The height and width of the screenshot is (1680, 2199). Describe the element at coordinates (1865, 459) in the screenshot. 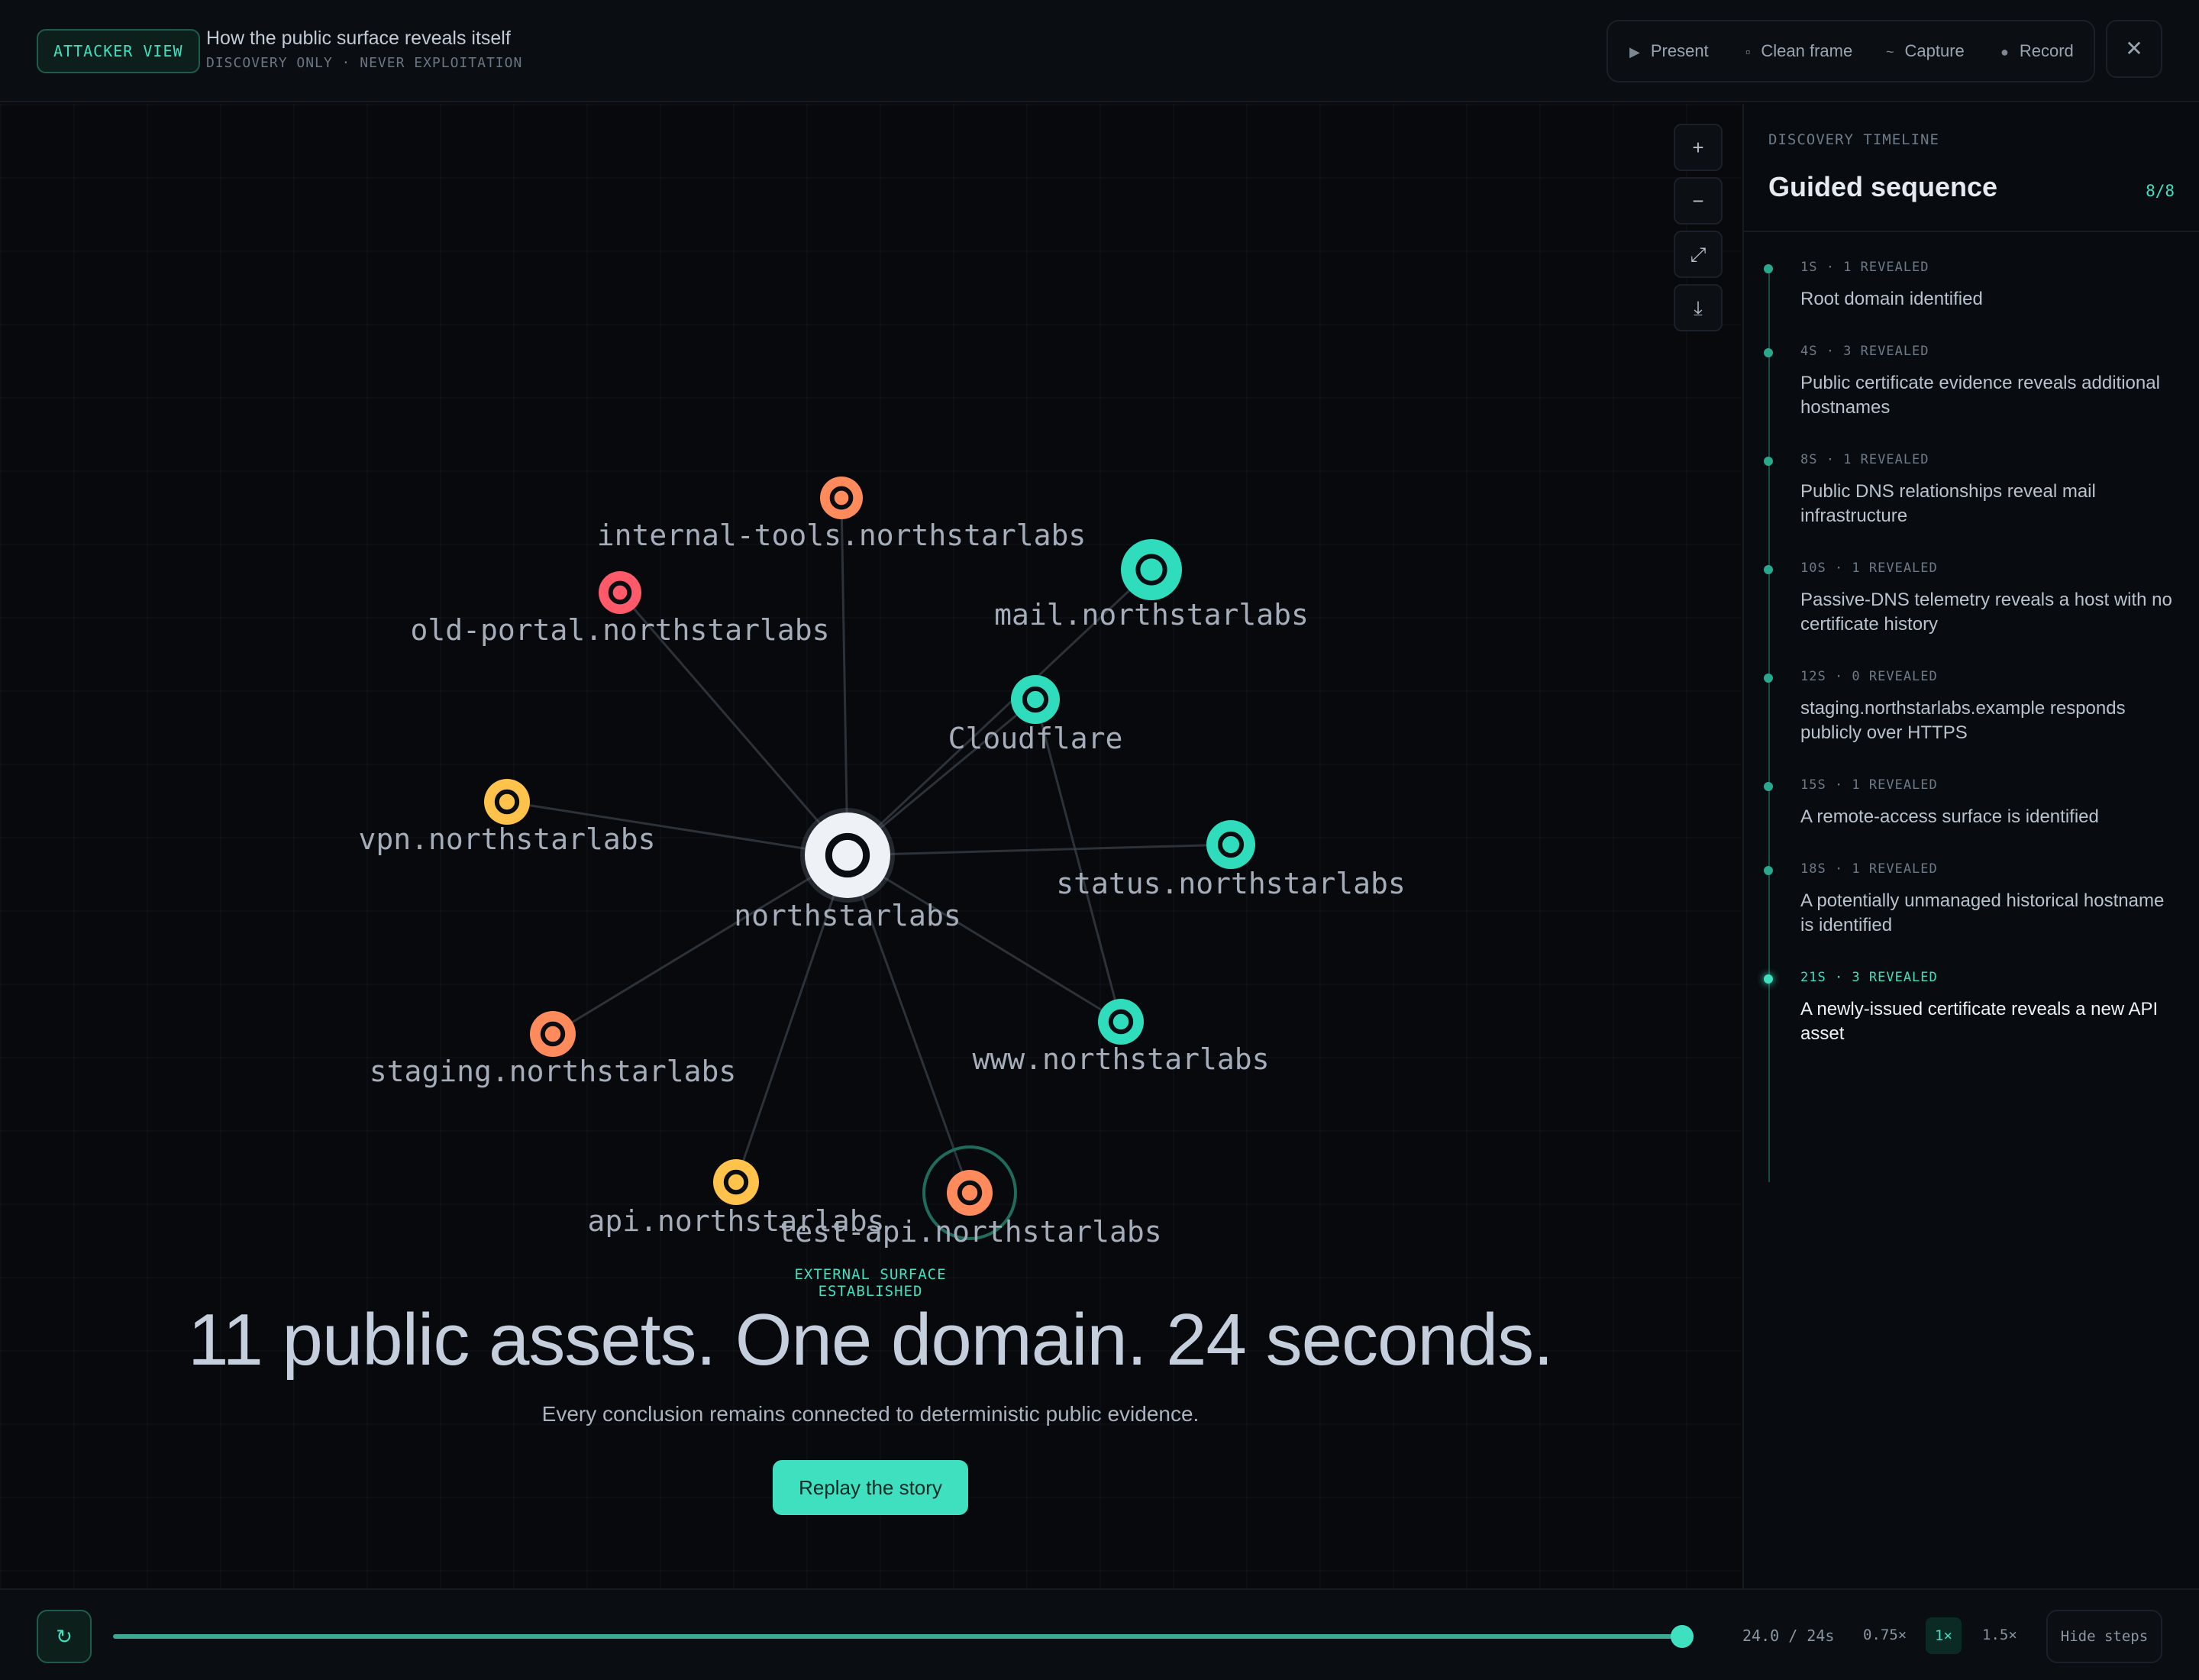

I see `step-meta: 8S · 1 REVEALED` at that location.